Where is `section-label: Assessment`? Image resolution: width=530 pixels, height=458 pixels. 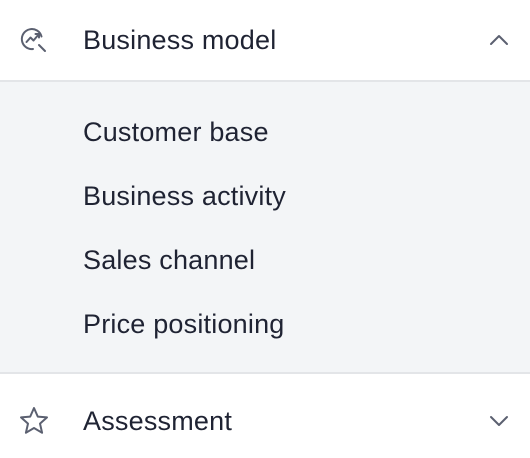
section-label: Assessment is located at coordinates (158, 420).